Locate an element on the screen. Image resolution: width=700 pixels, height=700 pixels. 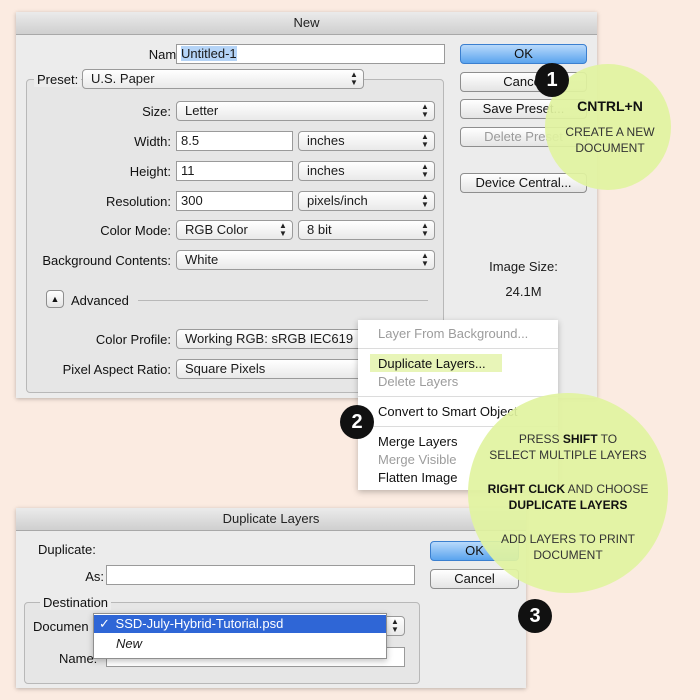
preset-value: U.S. Paper is located at coordinates (123, 78).